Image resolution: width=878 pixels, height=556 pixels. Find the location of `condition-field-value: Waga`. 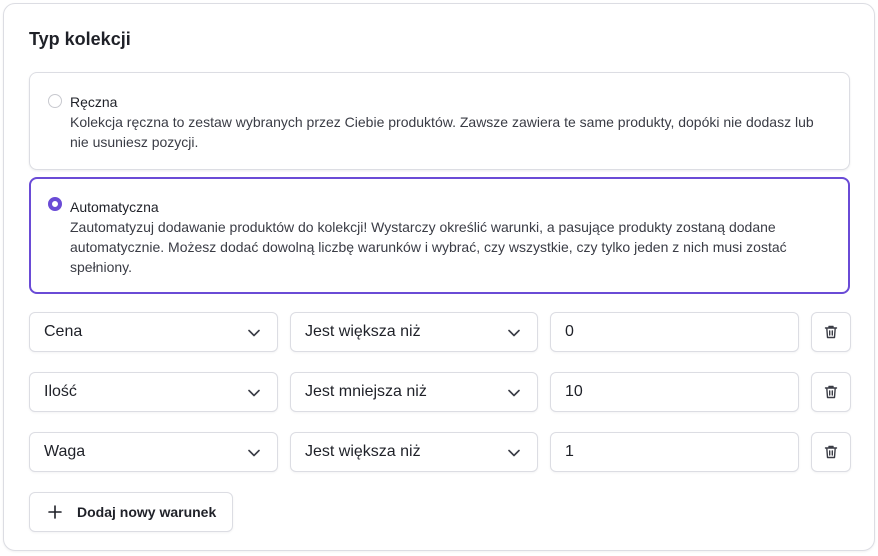

condition-field-value: Waga is located at coordinates (65, 451).